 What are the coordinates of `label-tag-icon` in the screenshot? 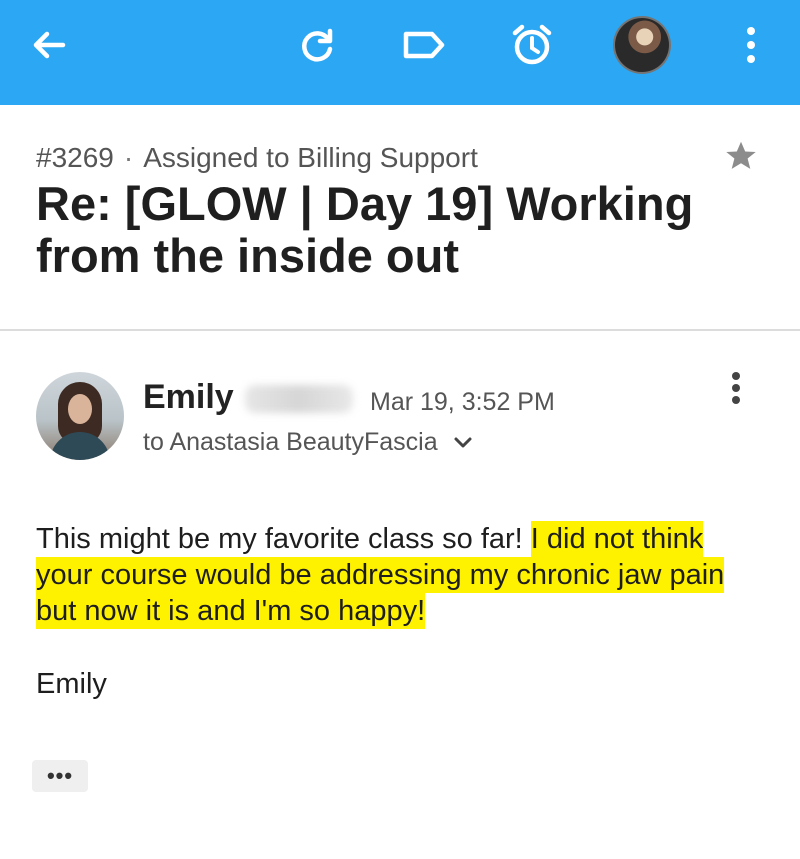 It's located at (424, 45).